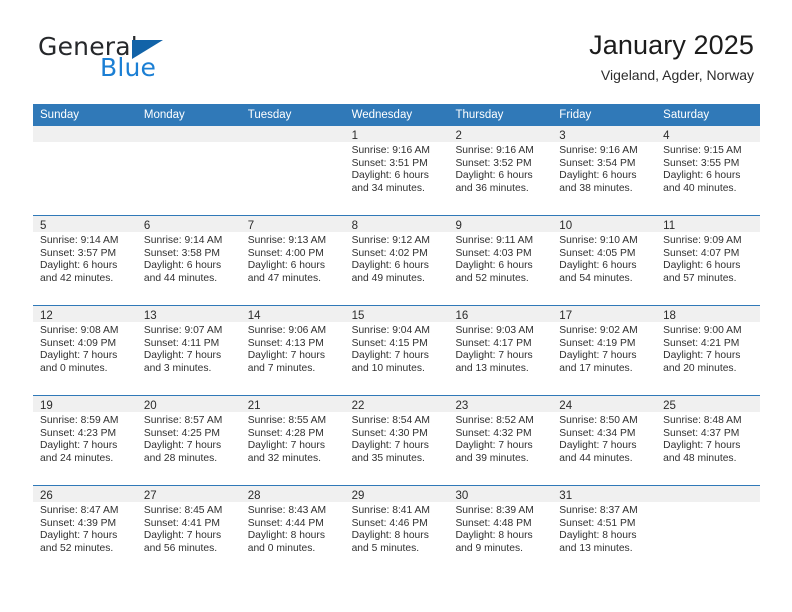 The image size is (792, 612). I want to click on daylight-duration-line2: and 52 minutes., so click(77, 548).